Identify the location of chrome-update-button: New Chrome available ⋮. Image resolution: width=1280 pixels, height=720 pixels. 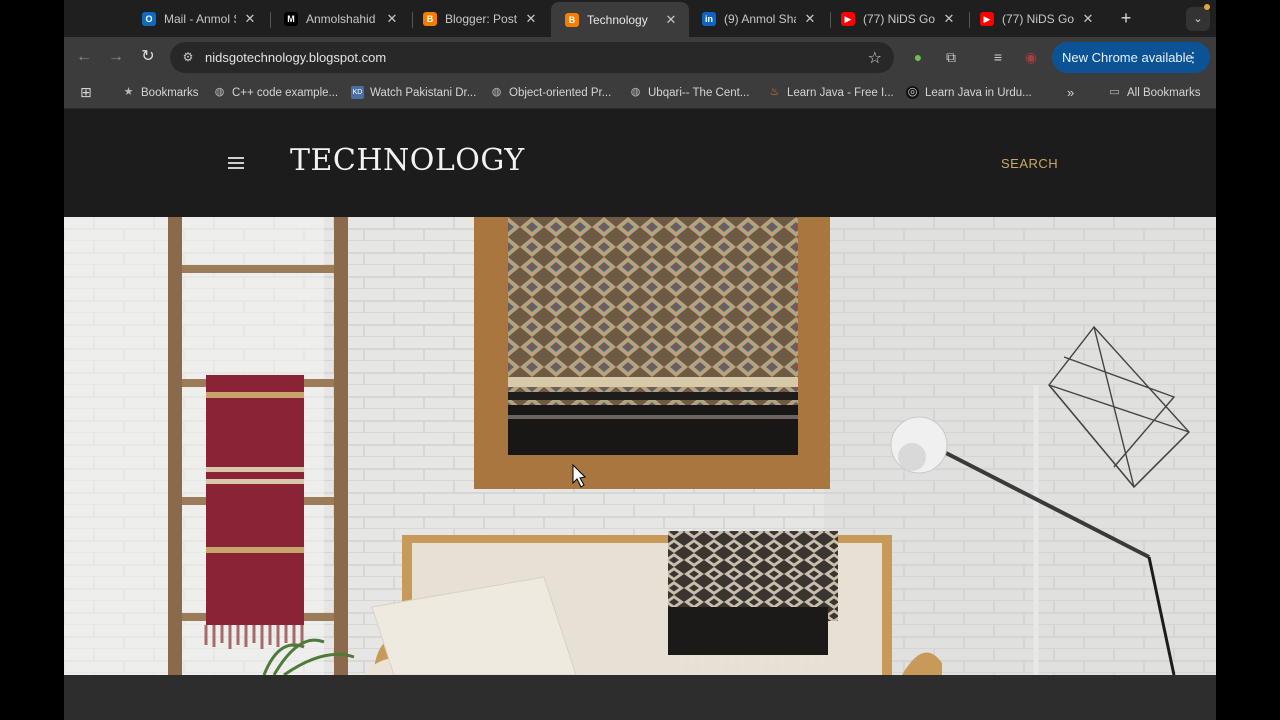
(1131, 57).